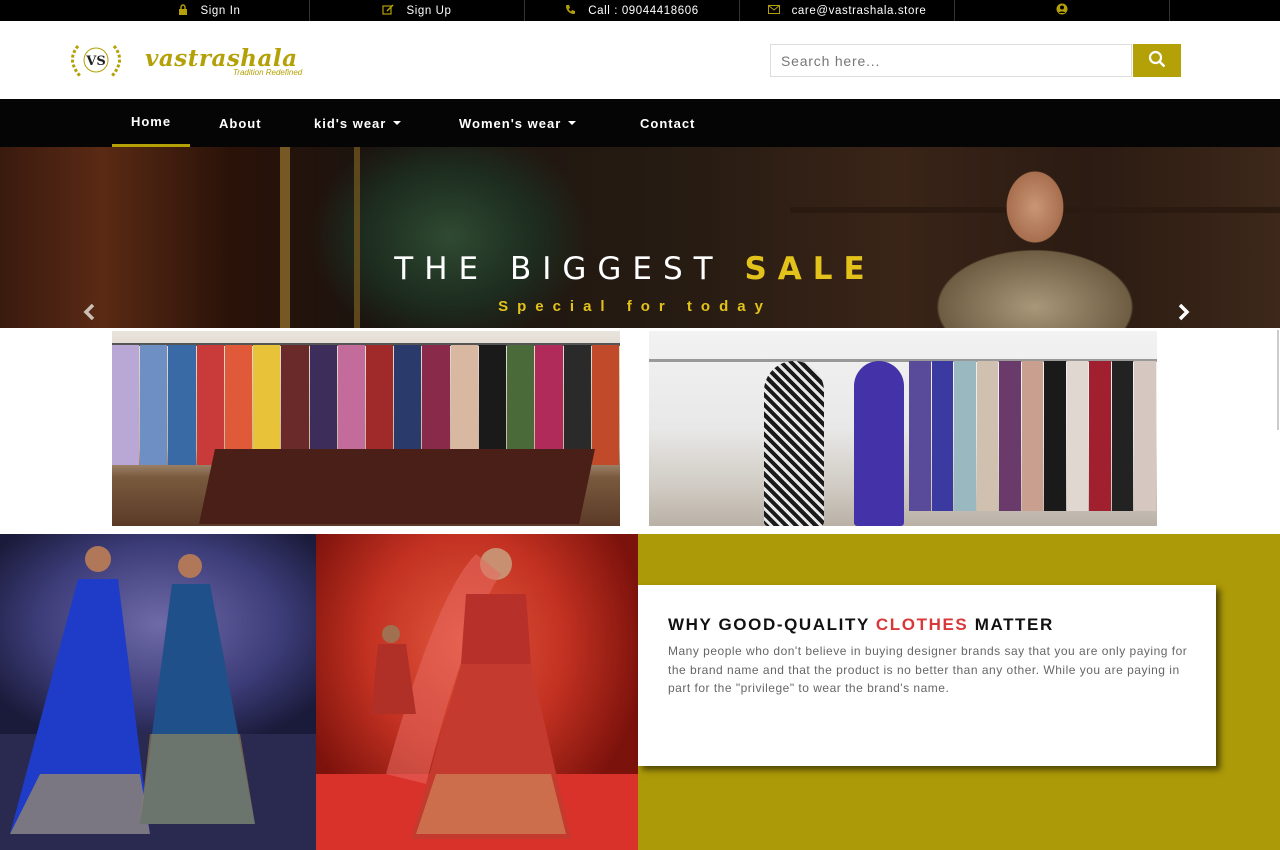 The width and height of the screenshot is (1280, 850). What do you see at coordinates (640, 60) in the screenshot?
I see `site-header: VS vastrashala Tradition Redefined` at bounding box center [640, 60].